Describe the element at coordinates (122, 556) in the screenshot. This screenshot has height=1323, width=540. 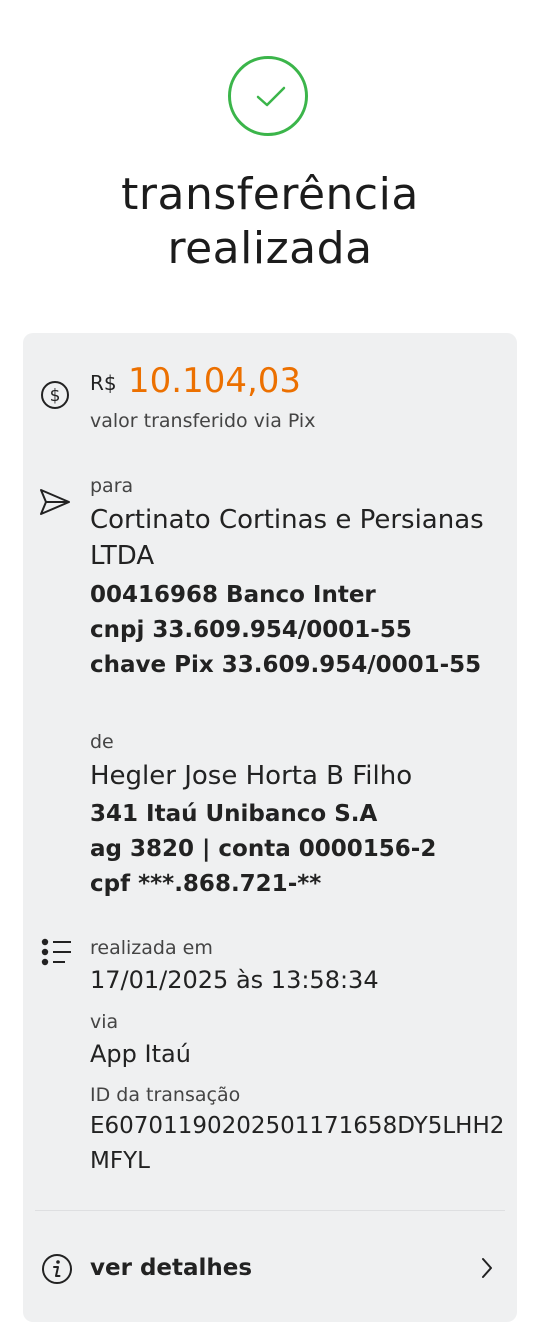
I see `recipient-name-line-2: LTDA` at that location.